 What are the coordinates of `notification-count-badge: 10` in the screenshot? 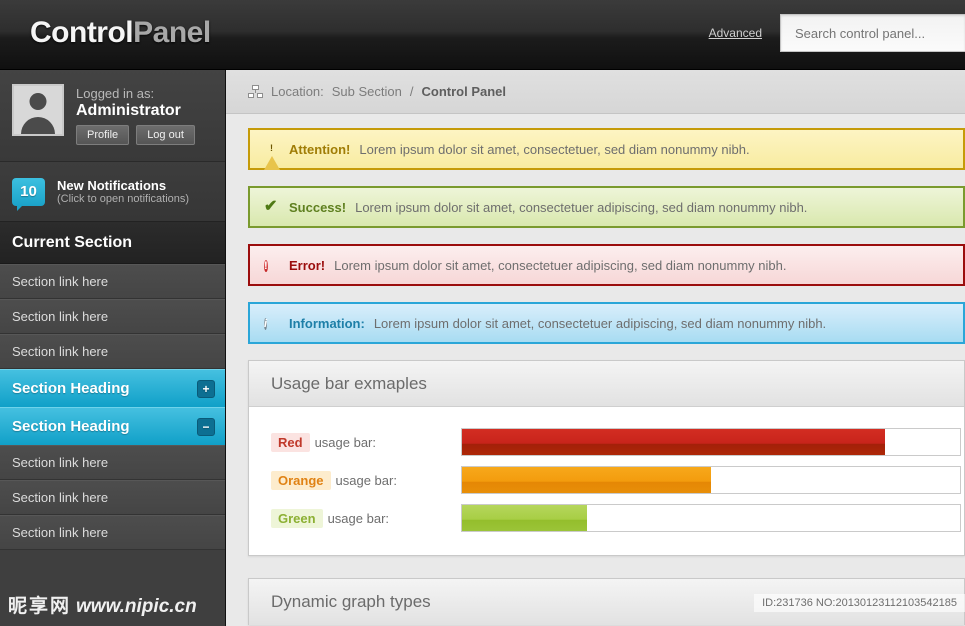 It's located at (28, 194).